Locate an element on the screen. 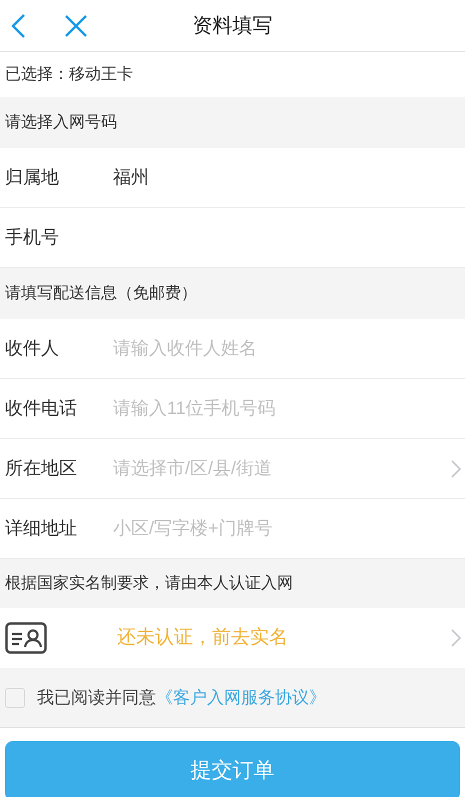 This screenshot has height=797, width=465. verification-status: 还未认证，前去实名 is located at coordinates (203, 638).